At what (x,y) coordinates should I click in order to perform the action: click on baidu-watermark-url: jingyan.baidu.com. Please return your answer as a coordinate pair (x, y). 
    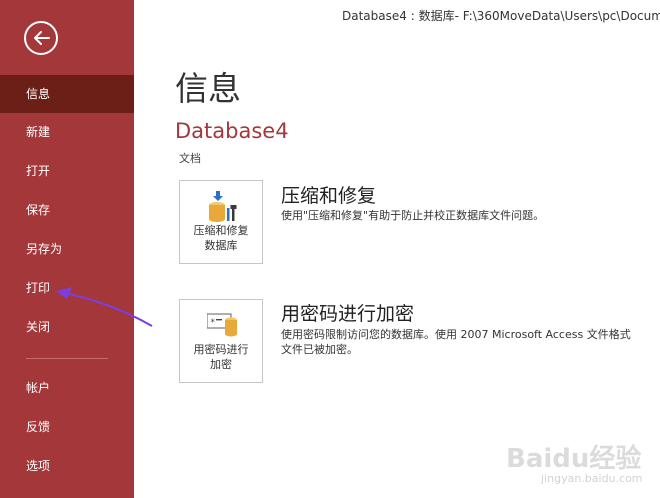
    Looking at the image, I should click on (592, 478).